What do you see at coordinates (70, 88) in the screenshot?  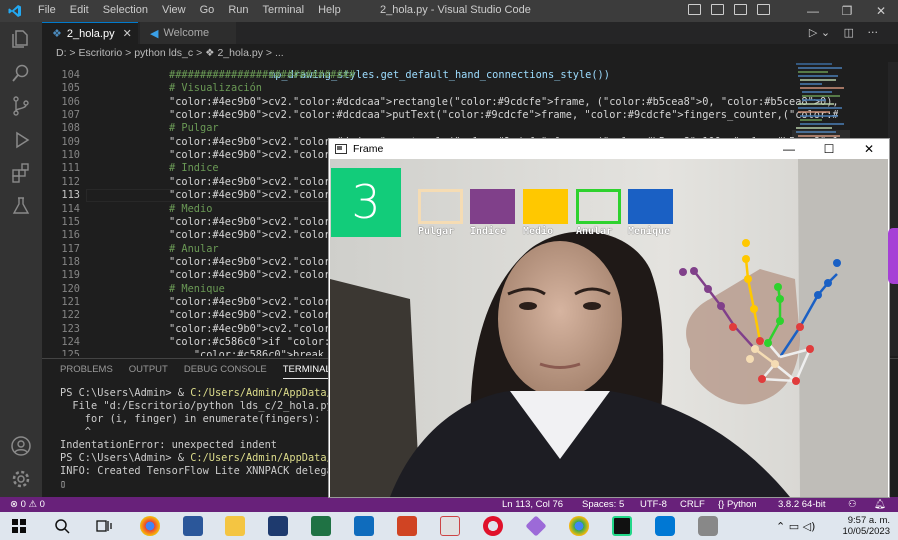 I see `line-number: 105` at bounding box center [70, 88].